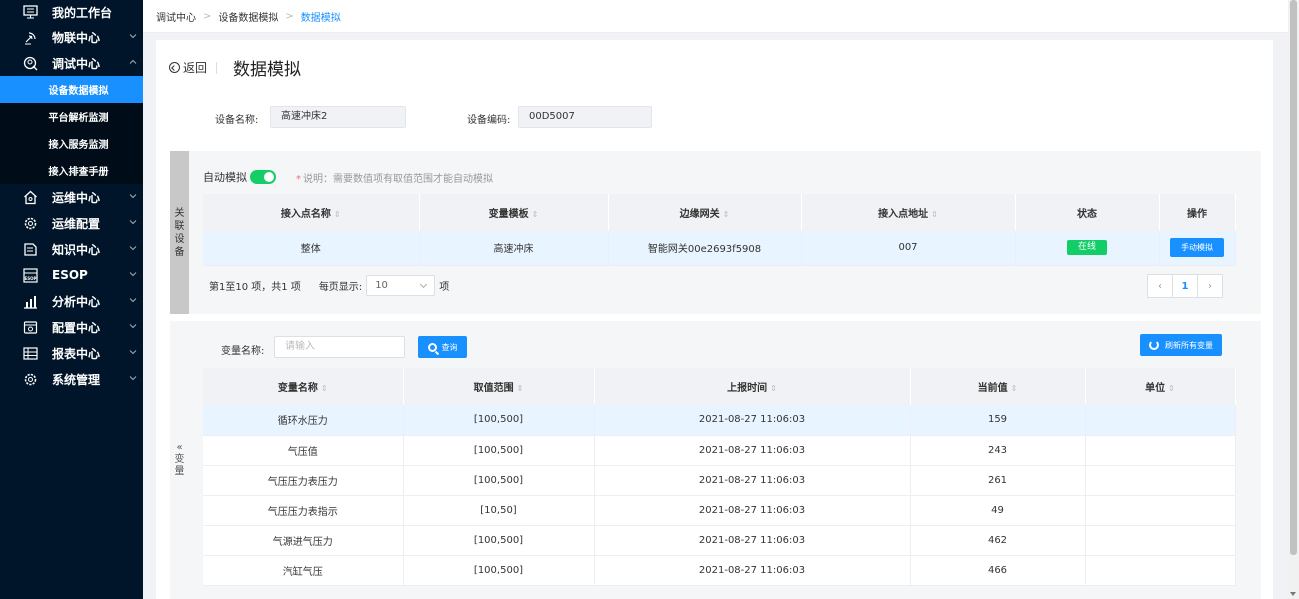 The image size is (1299, 599). I want to click on sidebar-item-ops-config: 运维配置, so click(71, 223).